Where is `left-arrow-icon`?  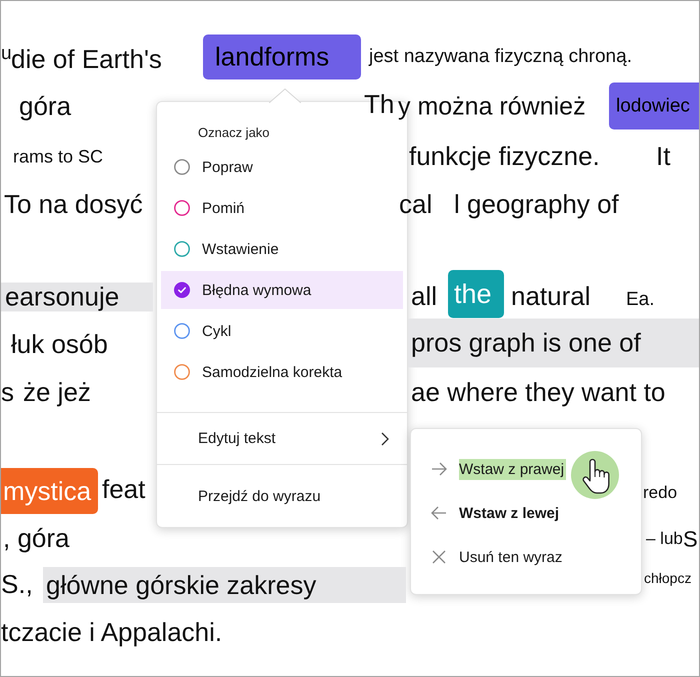
left-arrow-icon is located at coordinates (439, 513).